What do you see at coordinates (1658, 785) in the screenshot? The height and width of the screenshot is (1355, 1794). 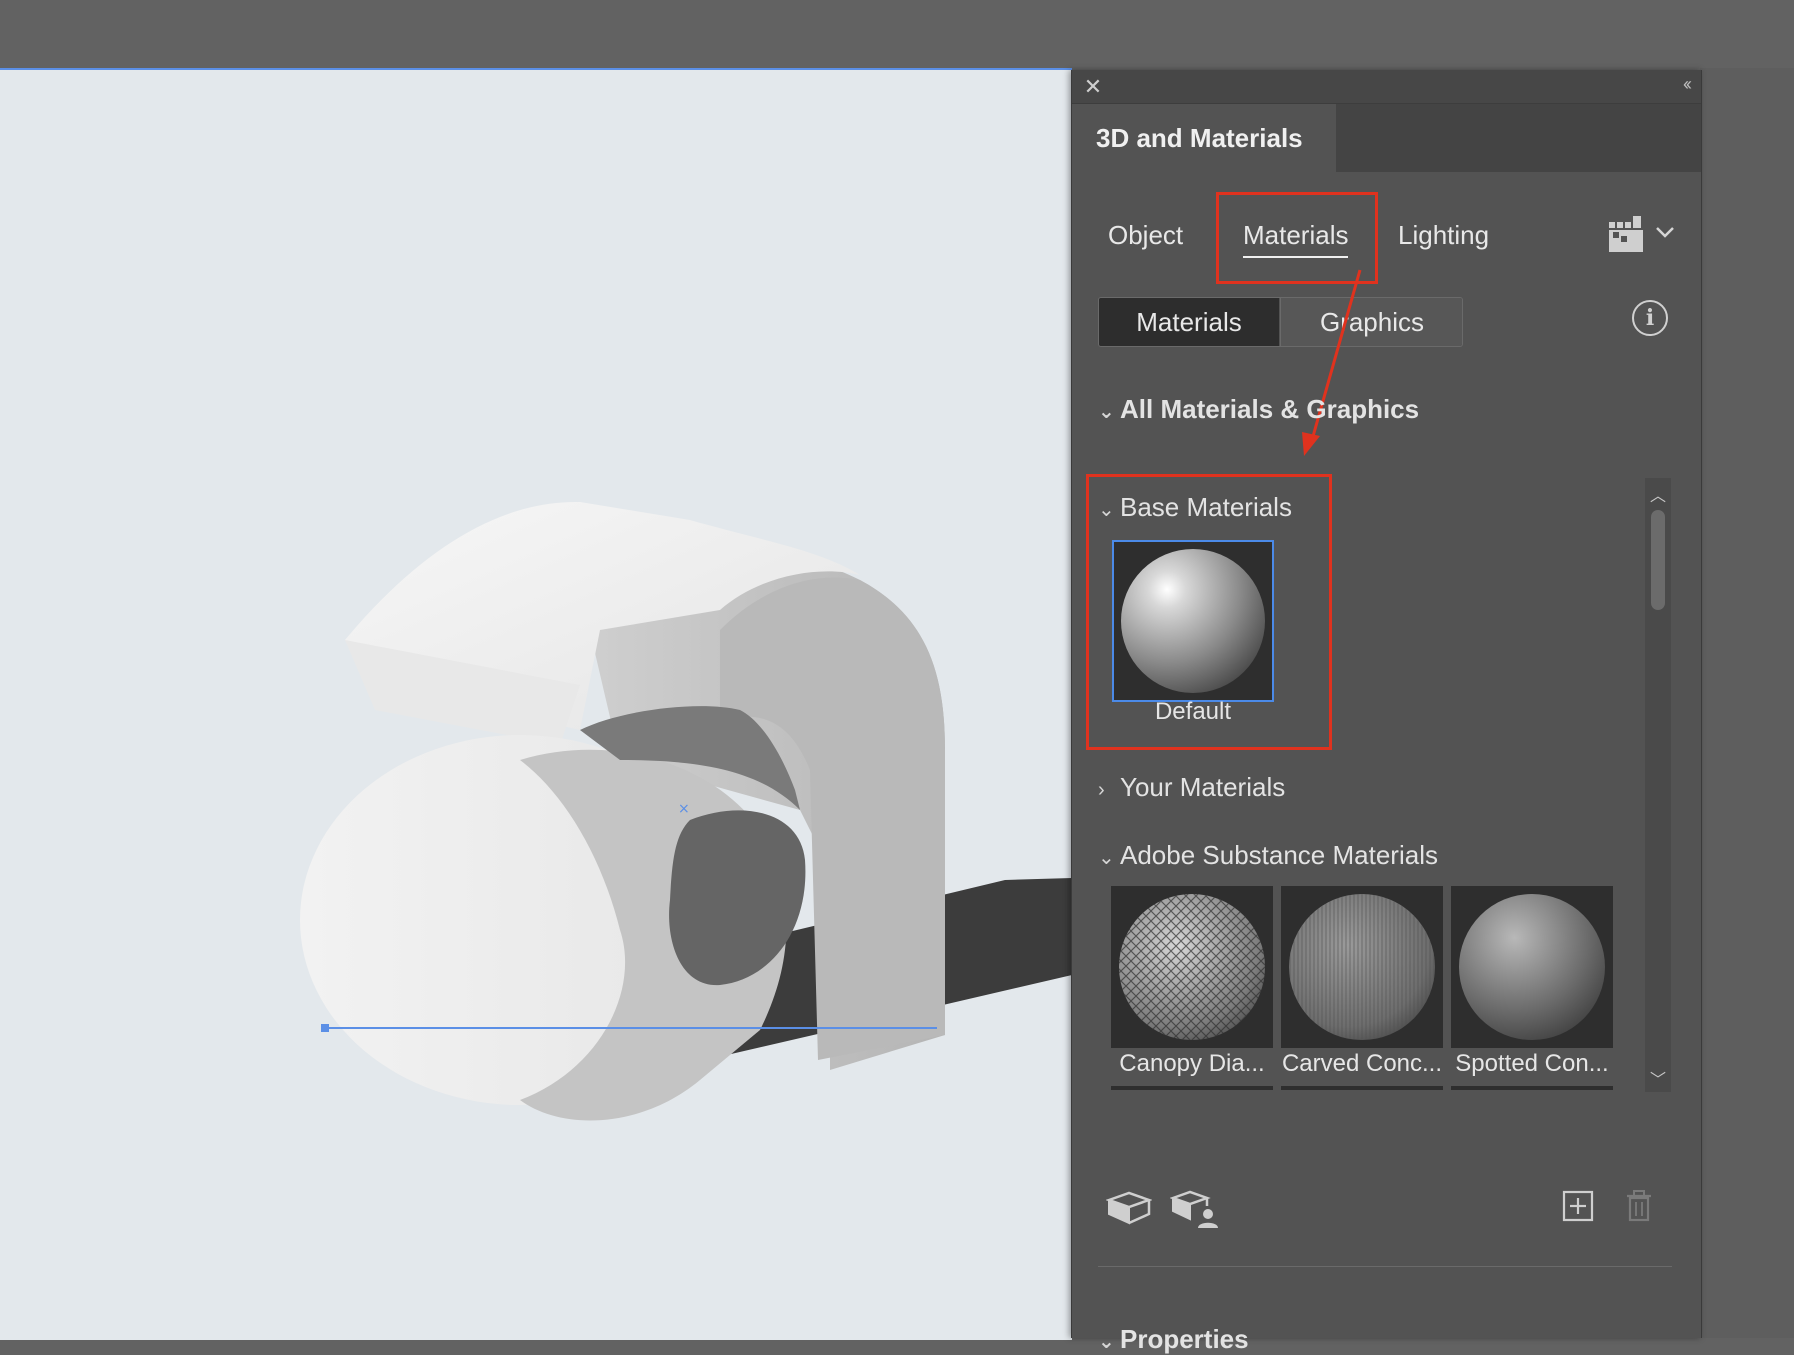 I see `materials-scrollbar: ︿ ﹀` at bounding box center [1658, 785].